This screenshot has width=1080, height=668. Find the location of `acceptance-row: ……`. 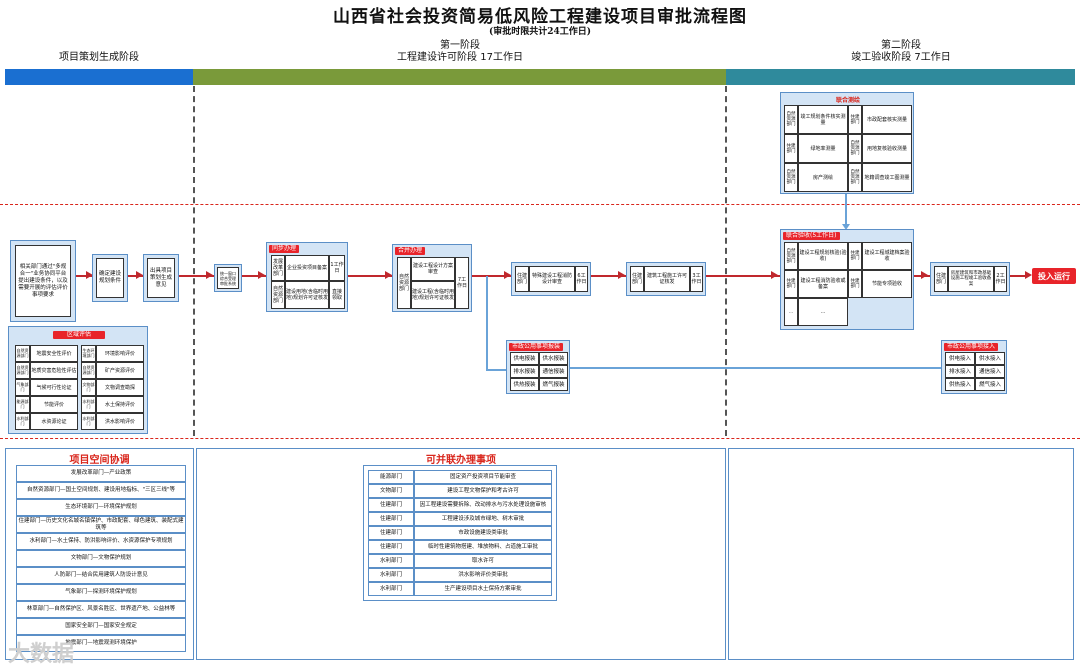

acceptance-row: …… is located at coordinates (848, 312).